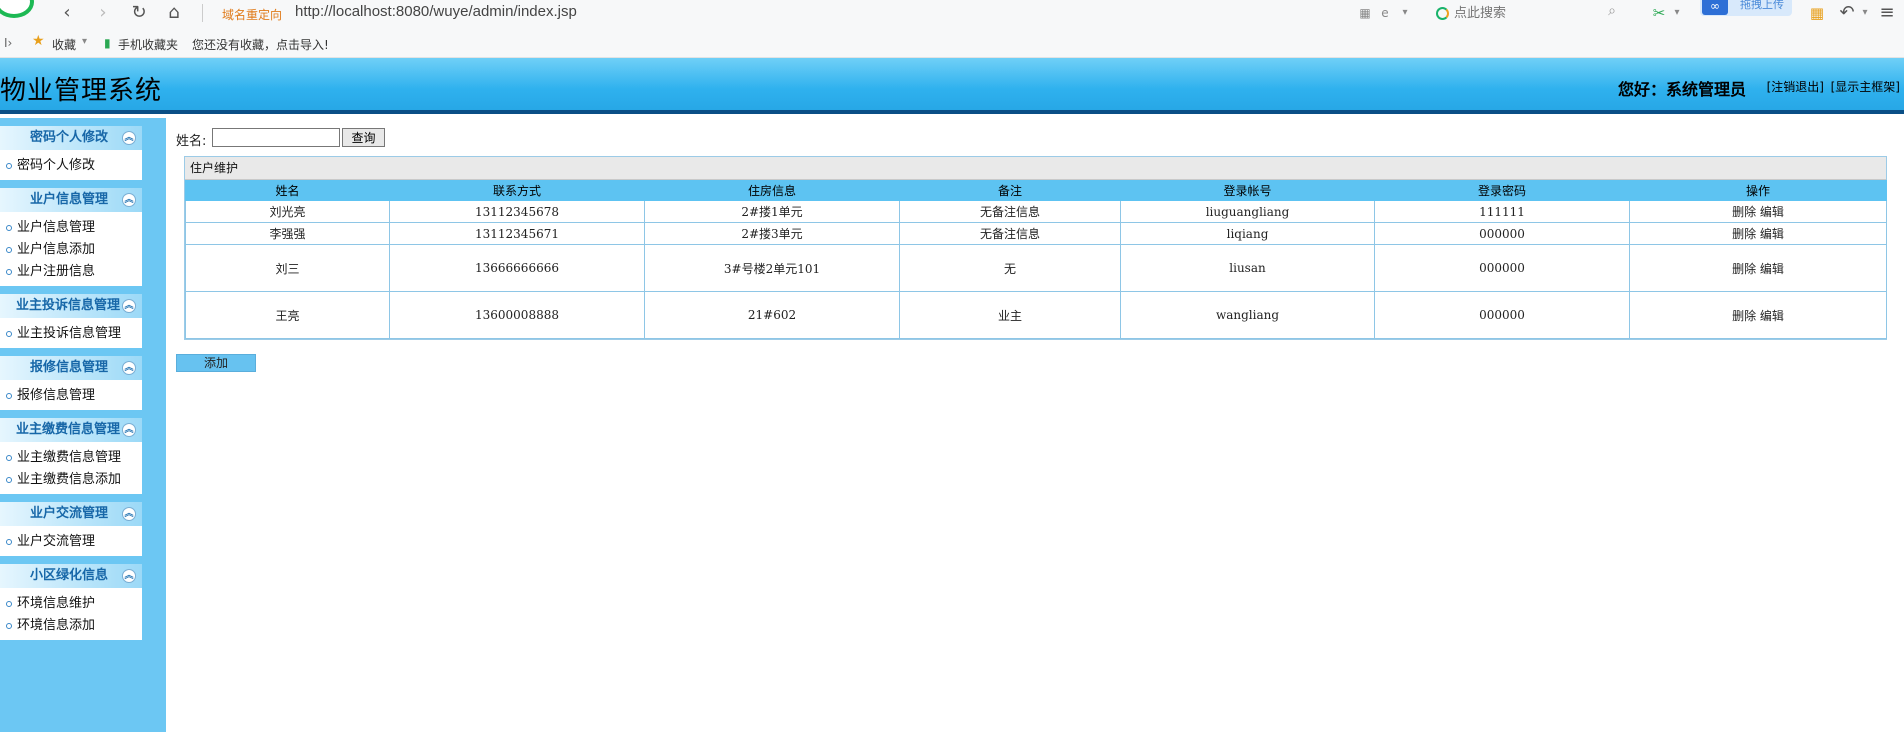 This screenshot has width=1904, height=732. I want to click on favorites-button: 收藏, so click(64, 44).